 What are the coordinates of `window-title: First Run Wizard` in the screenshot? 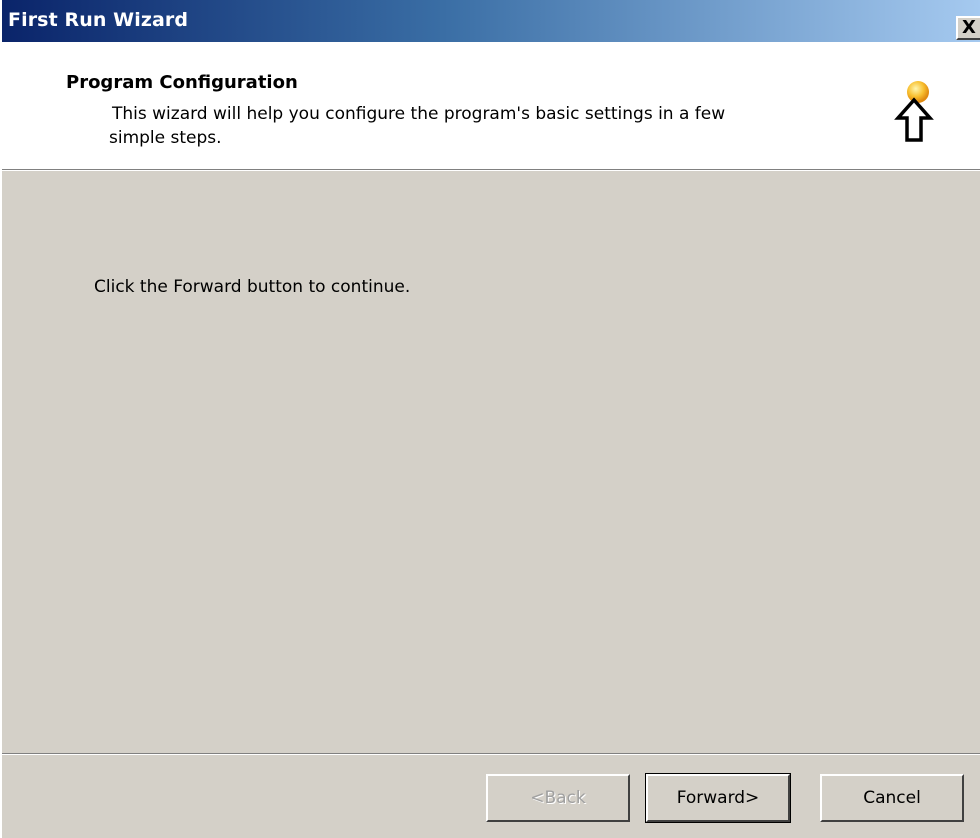 It's located at (98, 20).